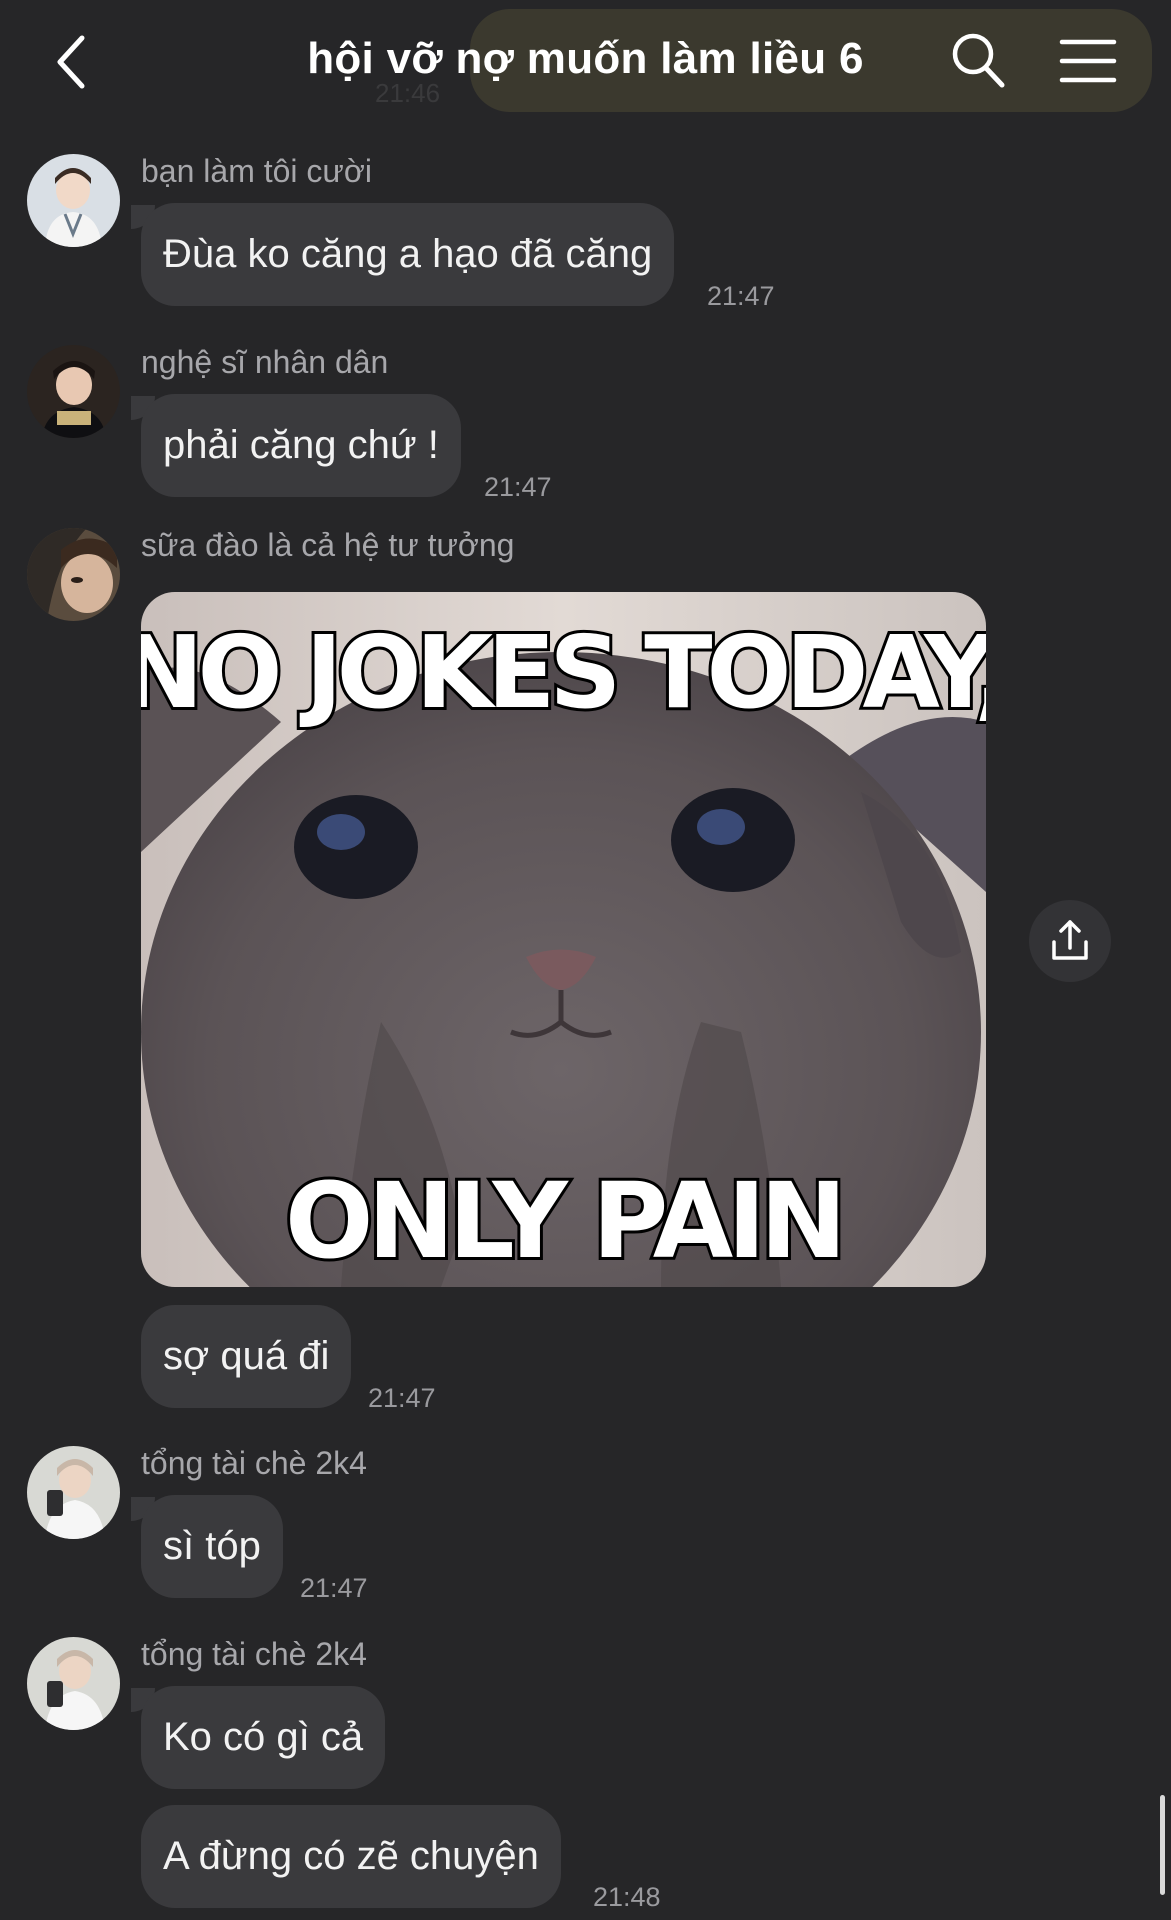  I want to click on sender-name: sữa đào là cả hệ tư tưởng, so click(328, 545).